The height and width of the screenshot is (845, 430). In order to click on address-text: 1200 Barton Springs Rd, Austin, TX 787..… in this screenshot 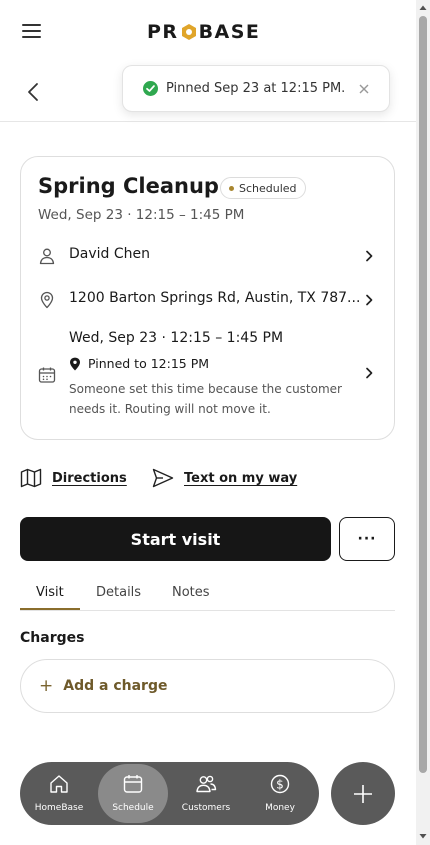, I will do `click(215, 298)`.